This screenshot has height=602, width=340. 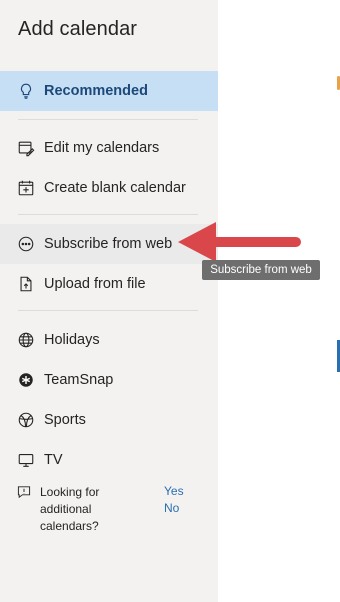 I want to click on annotation-arrow, so click(x=239, y=242).